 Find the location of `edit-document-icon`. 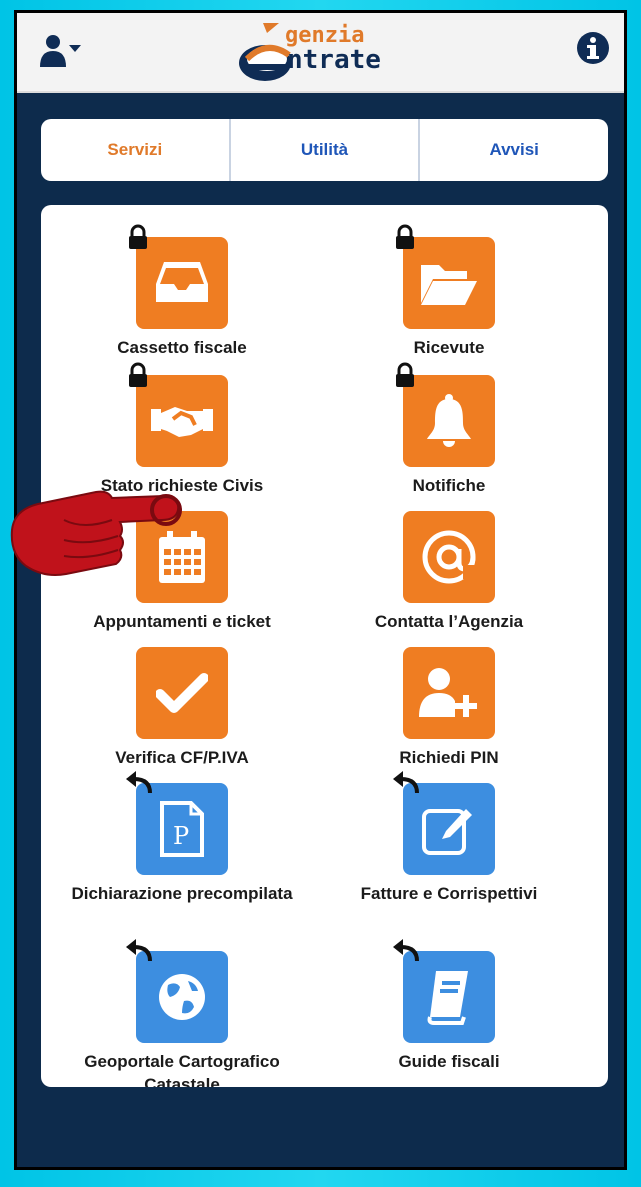

edit-document-icon is located at coordinates (447, 832).